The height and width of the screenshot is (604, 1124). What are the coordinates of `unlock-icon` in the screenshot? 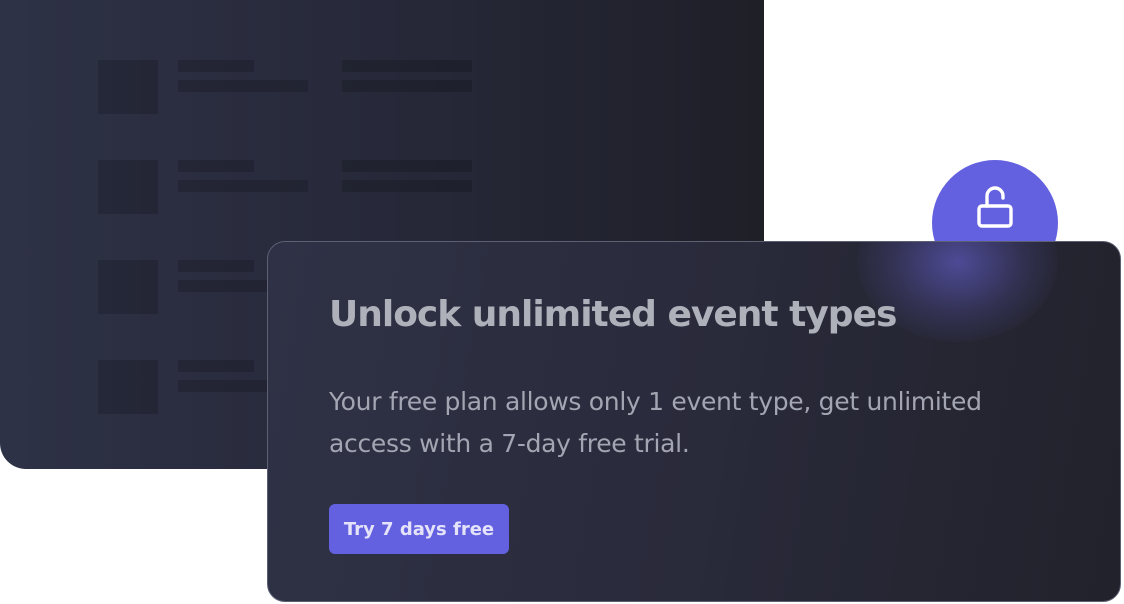 It's located at (995, 207).